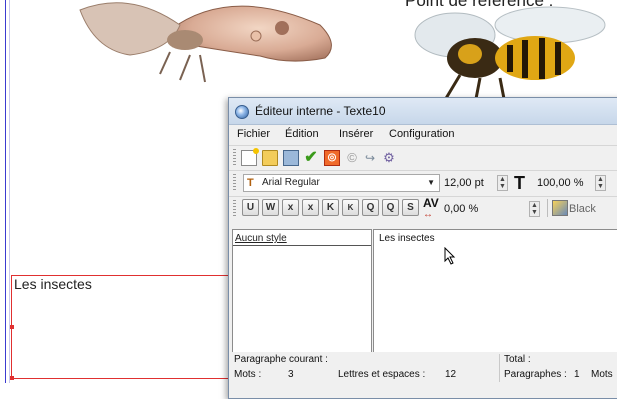 This screenshot has height=399, width=617. Describe the element at coordinates (248, 374) in the screenshot. I see `words-label: Mots :` at that location.